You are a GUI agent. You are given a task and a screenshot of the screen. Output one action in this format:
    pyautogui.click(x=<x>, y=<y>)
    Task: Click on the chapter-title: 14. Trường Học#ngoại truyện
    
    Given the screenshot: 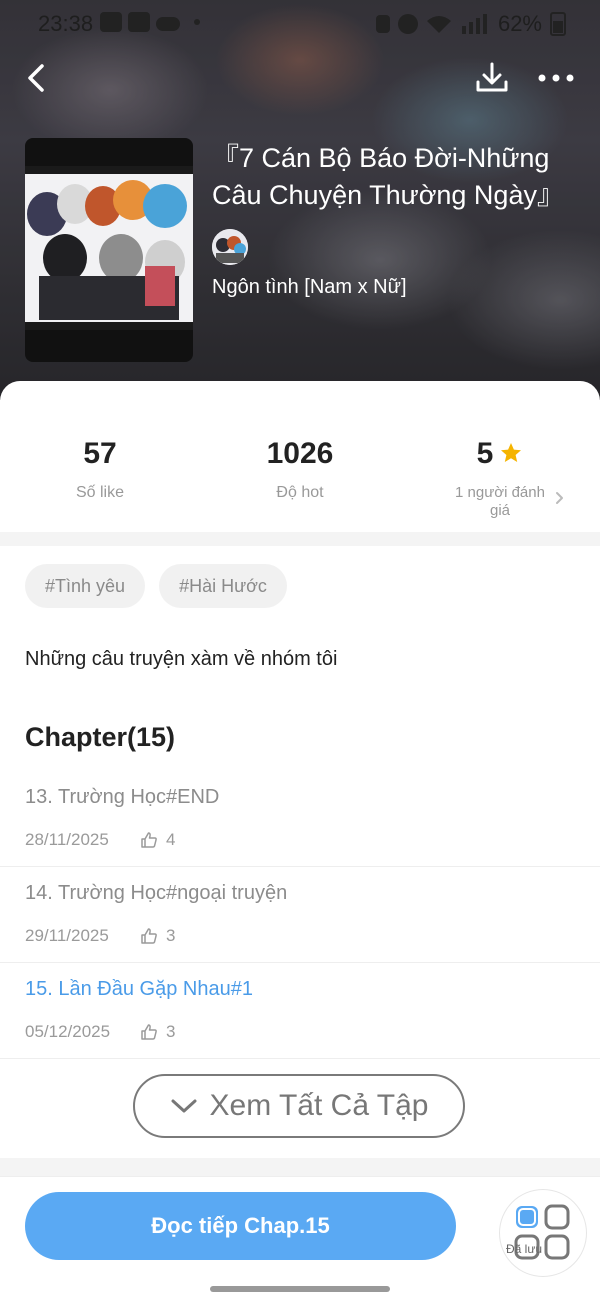 What is the action you would take?
    pyautogui.click(x=156, y=893)
    